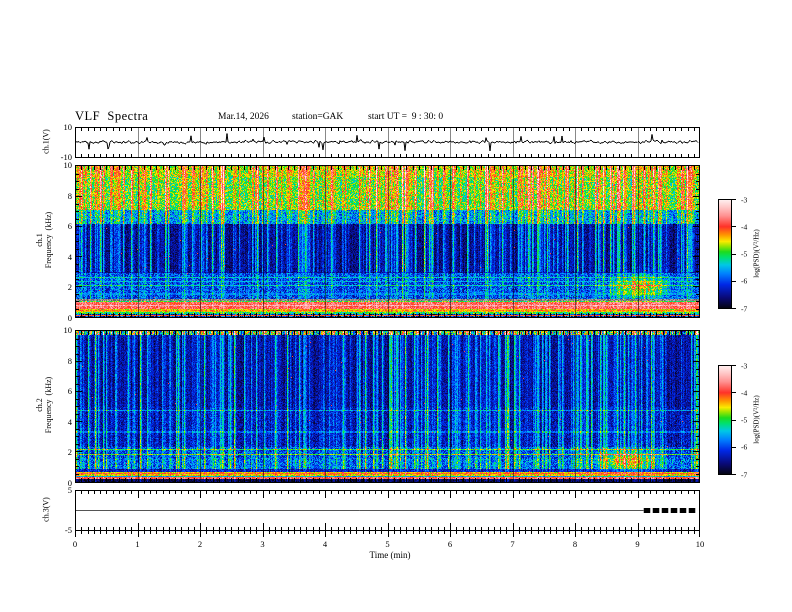 The height and width of the screenshot is (612, 792). Describe the element at coordinates (744, 420) in the screenshot. I see `colorbar2-tick: -5` at that location.